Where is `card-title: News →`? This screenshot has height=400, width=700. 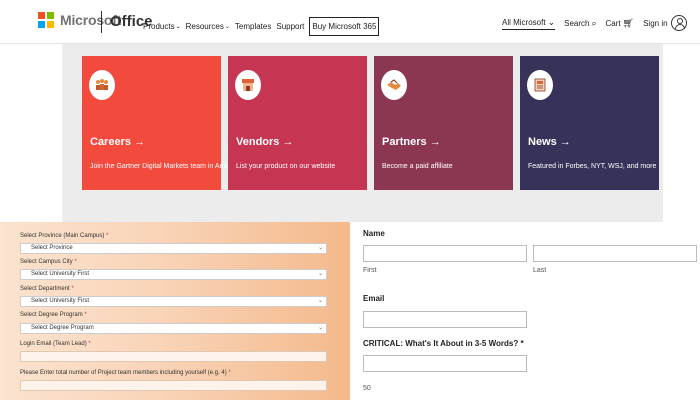 card-title: News → is located at coordinates (549, 142).